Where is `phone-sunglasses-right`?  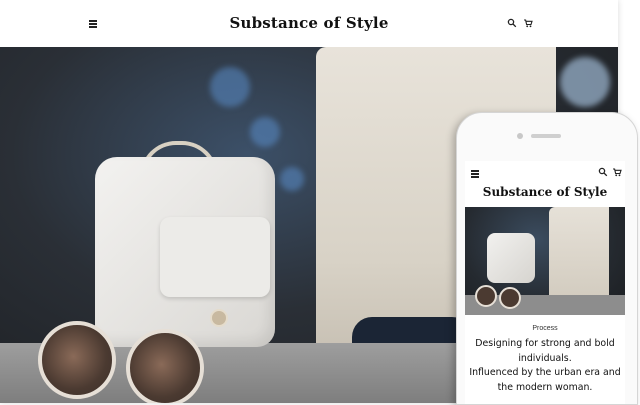
phone-sunglasses-right is located at coordinates (510, 298).